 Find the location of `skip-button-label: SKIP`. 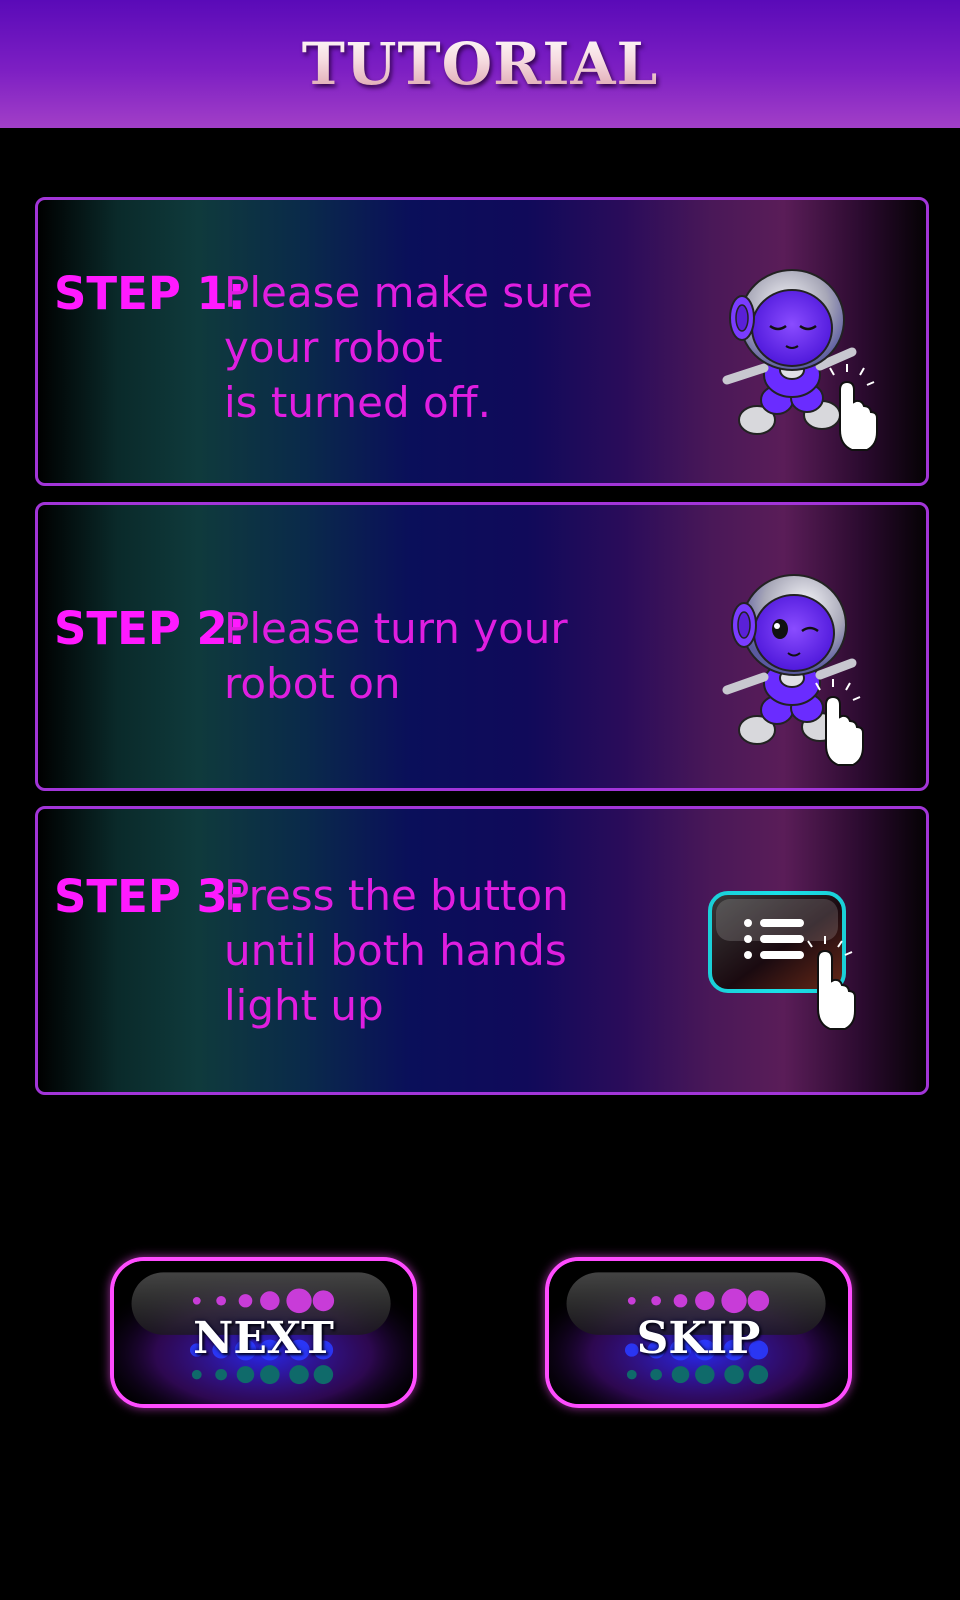

skip-button-label: SKIP is located at coordinates (698, 1338).